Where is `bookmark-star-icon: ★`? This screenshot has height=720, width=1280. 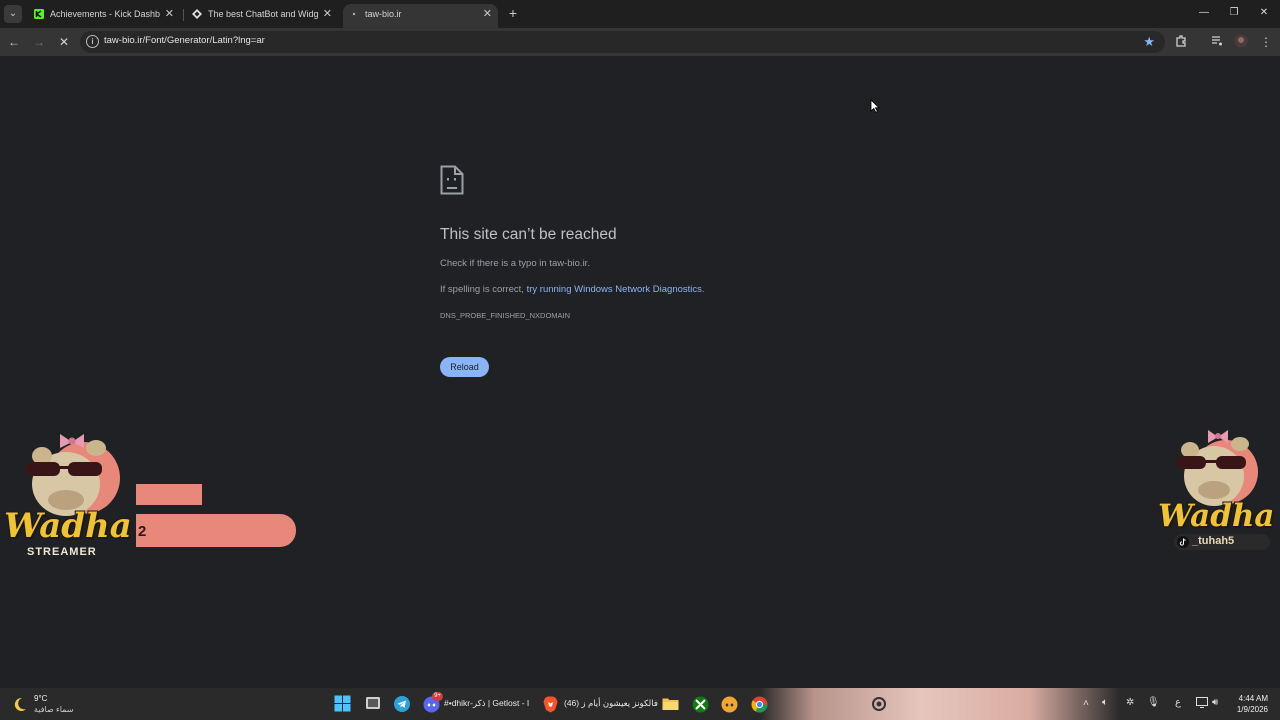
bookmark-star-icon: ★ is located at coordinates (1149, 42).